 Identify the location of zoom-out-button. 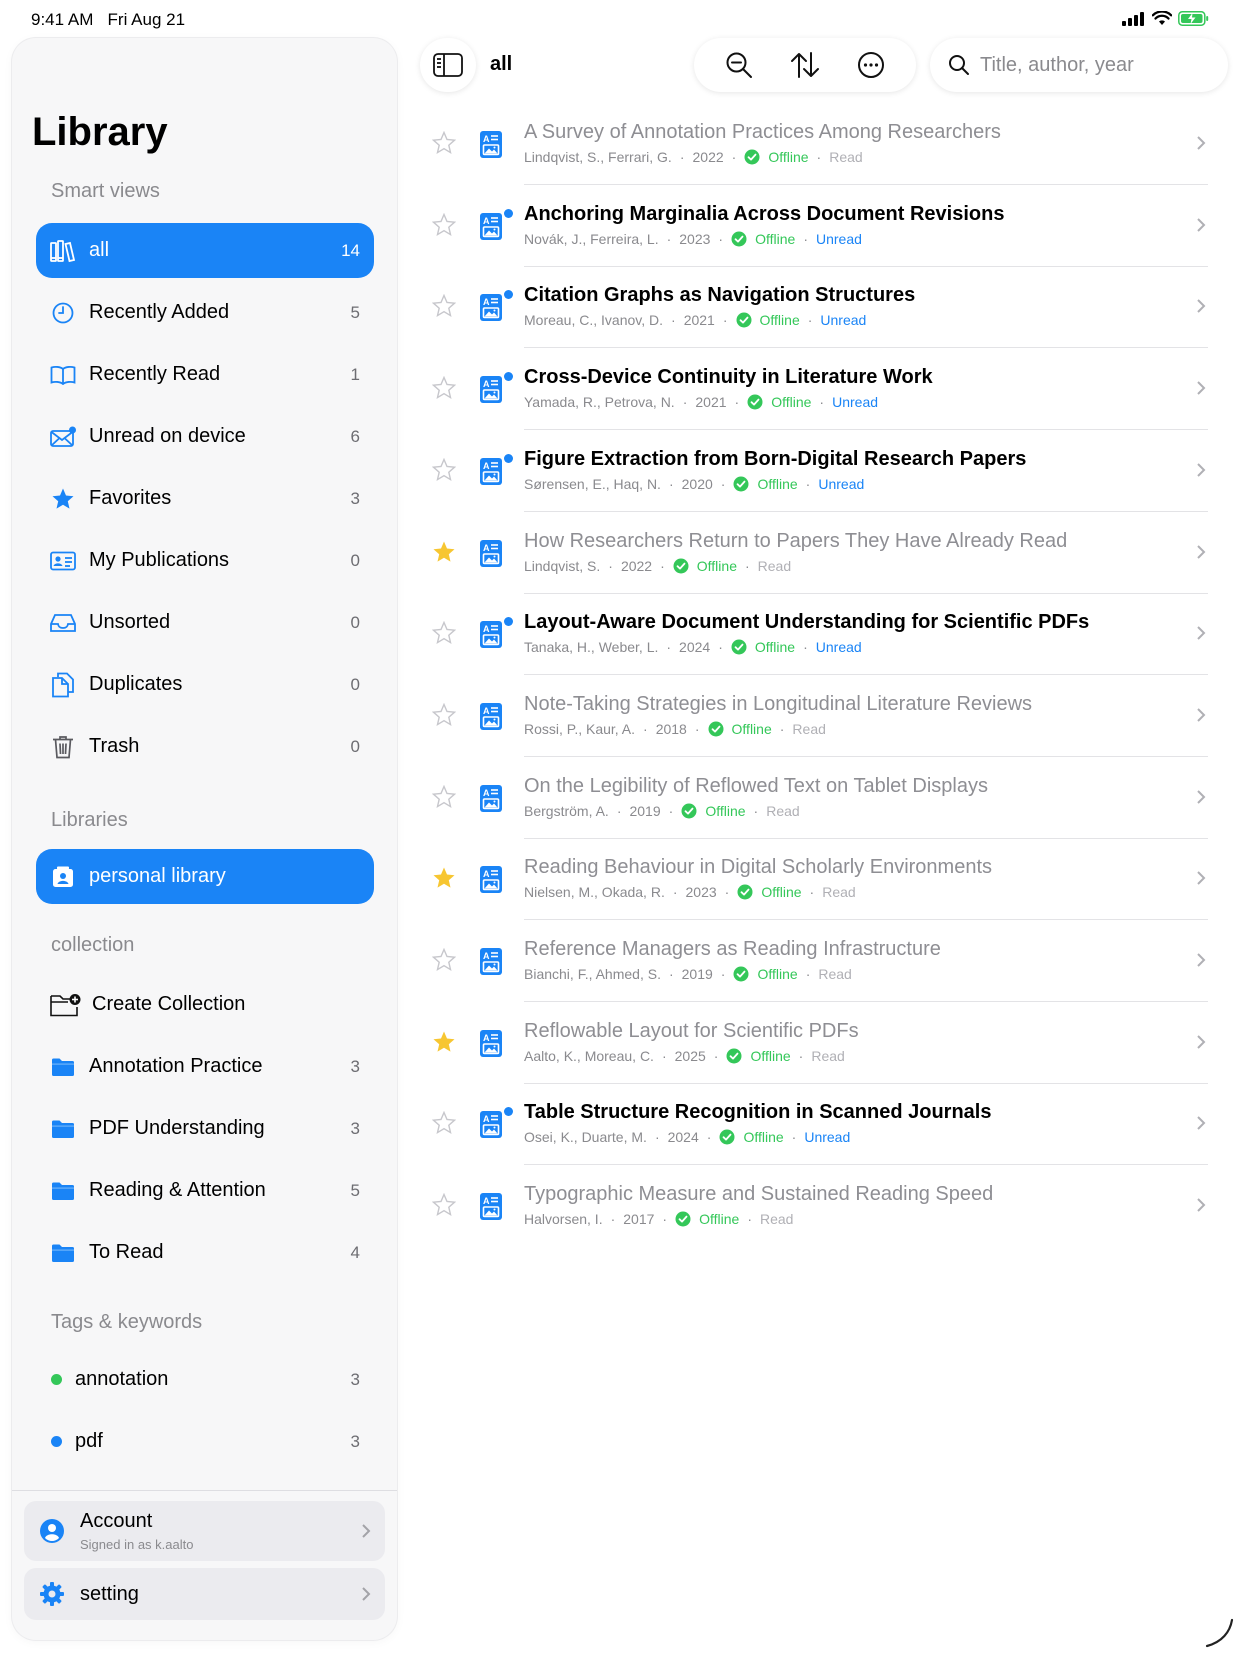
(739, 65).